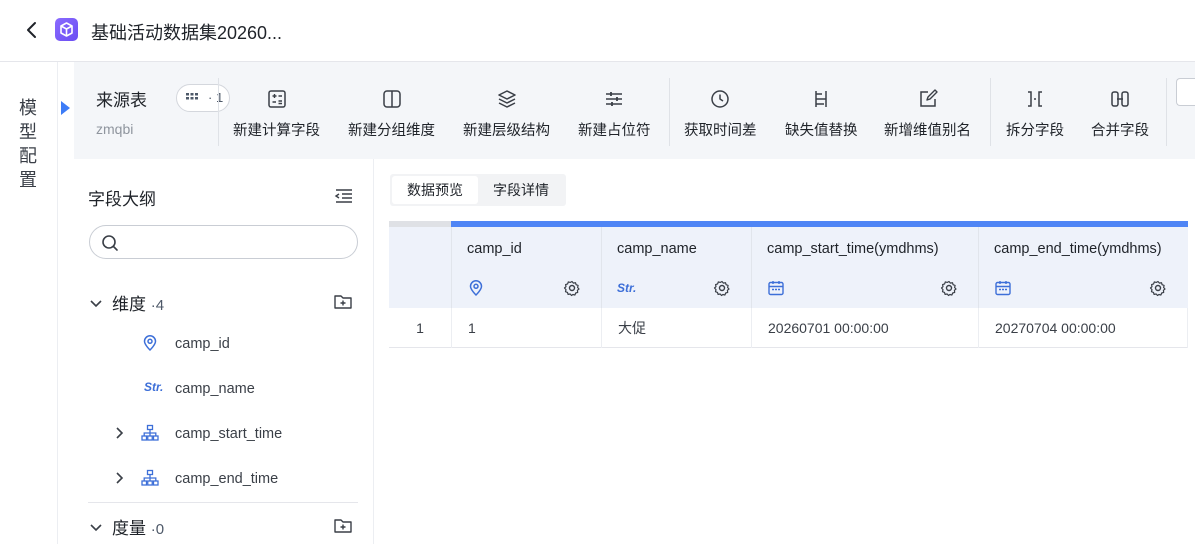  I want to click on dimension-group-label: 维度, so click(129, 304).